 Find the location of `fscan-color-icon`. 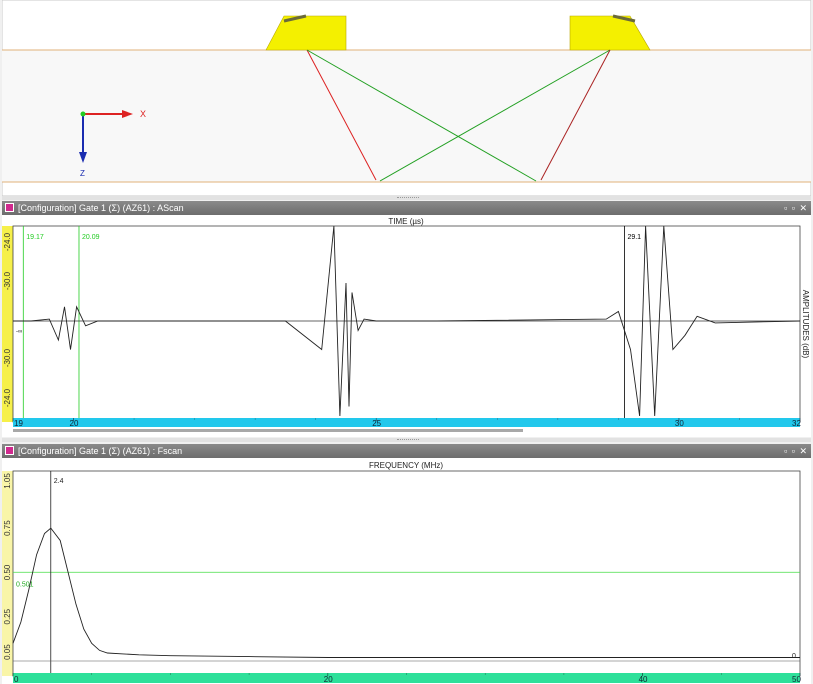

fscan-color-icon is located at coordinates (9, 450).